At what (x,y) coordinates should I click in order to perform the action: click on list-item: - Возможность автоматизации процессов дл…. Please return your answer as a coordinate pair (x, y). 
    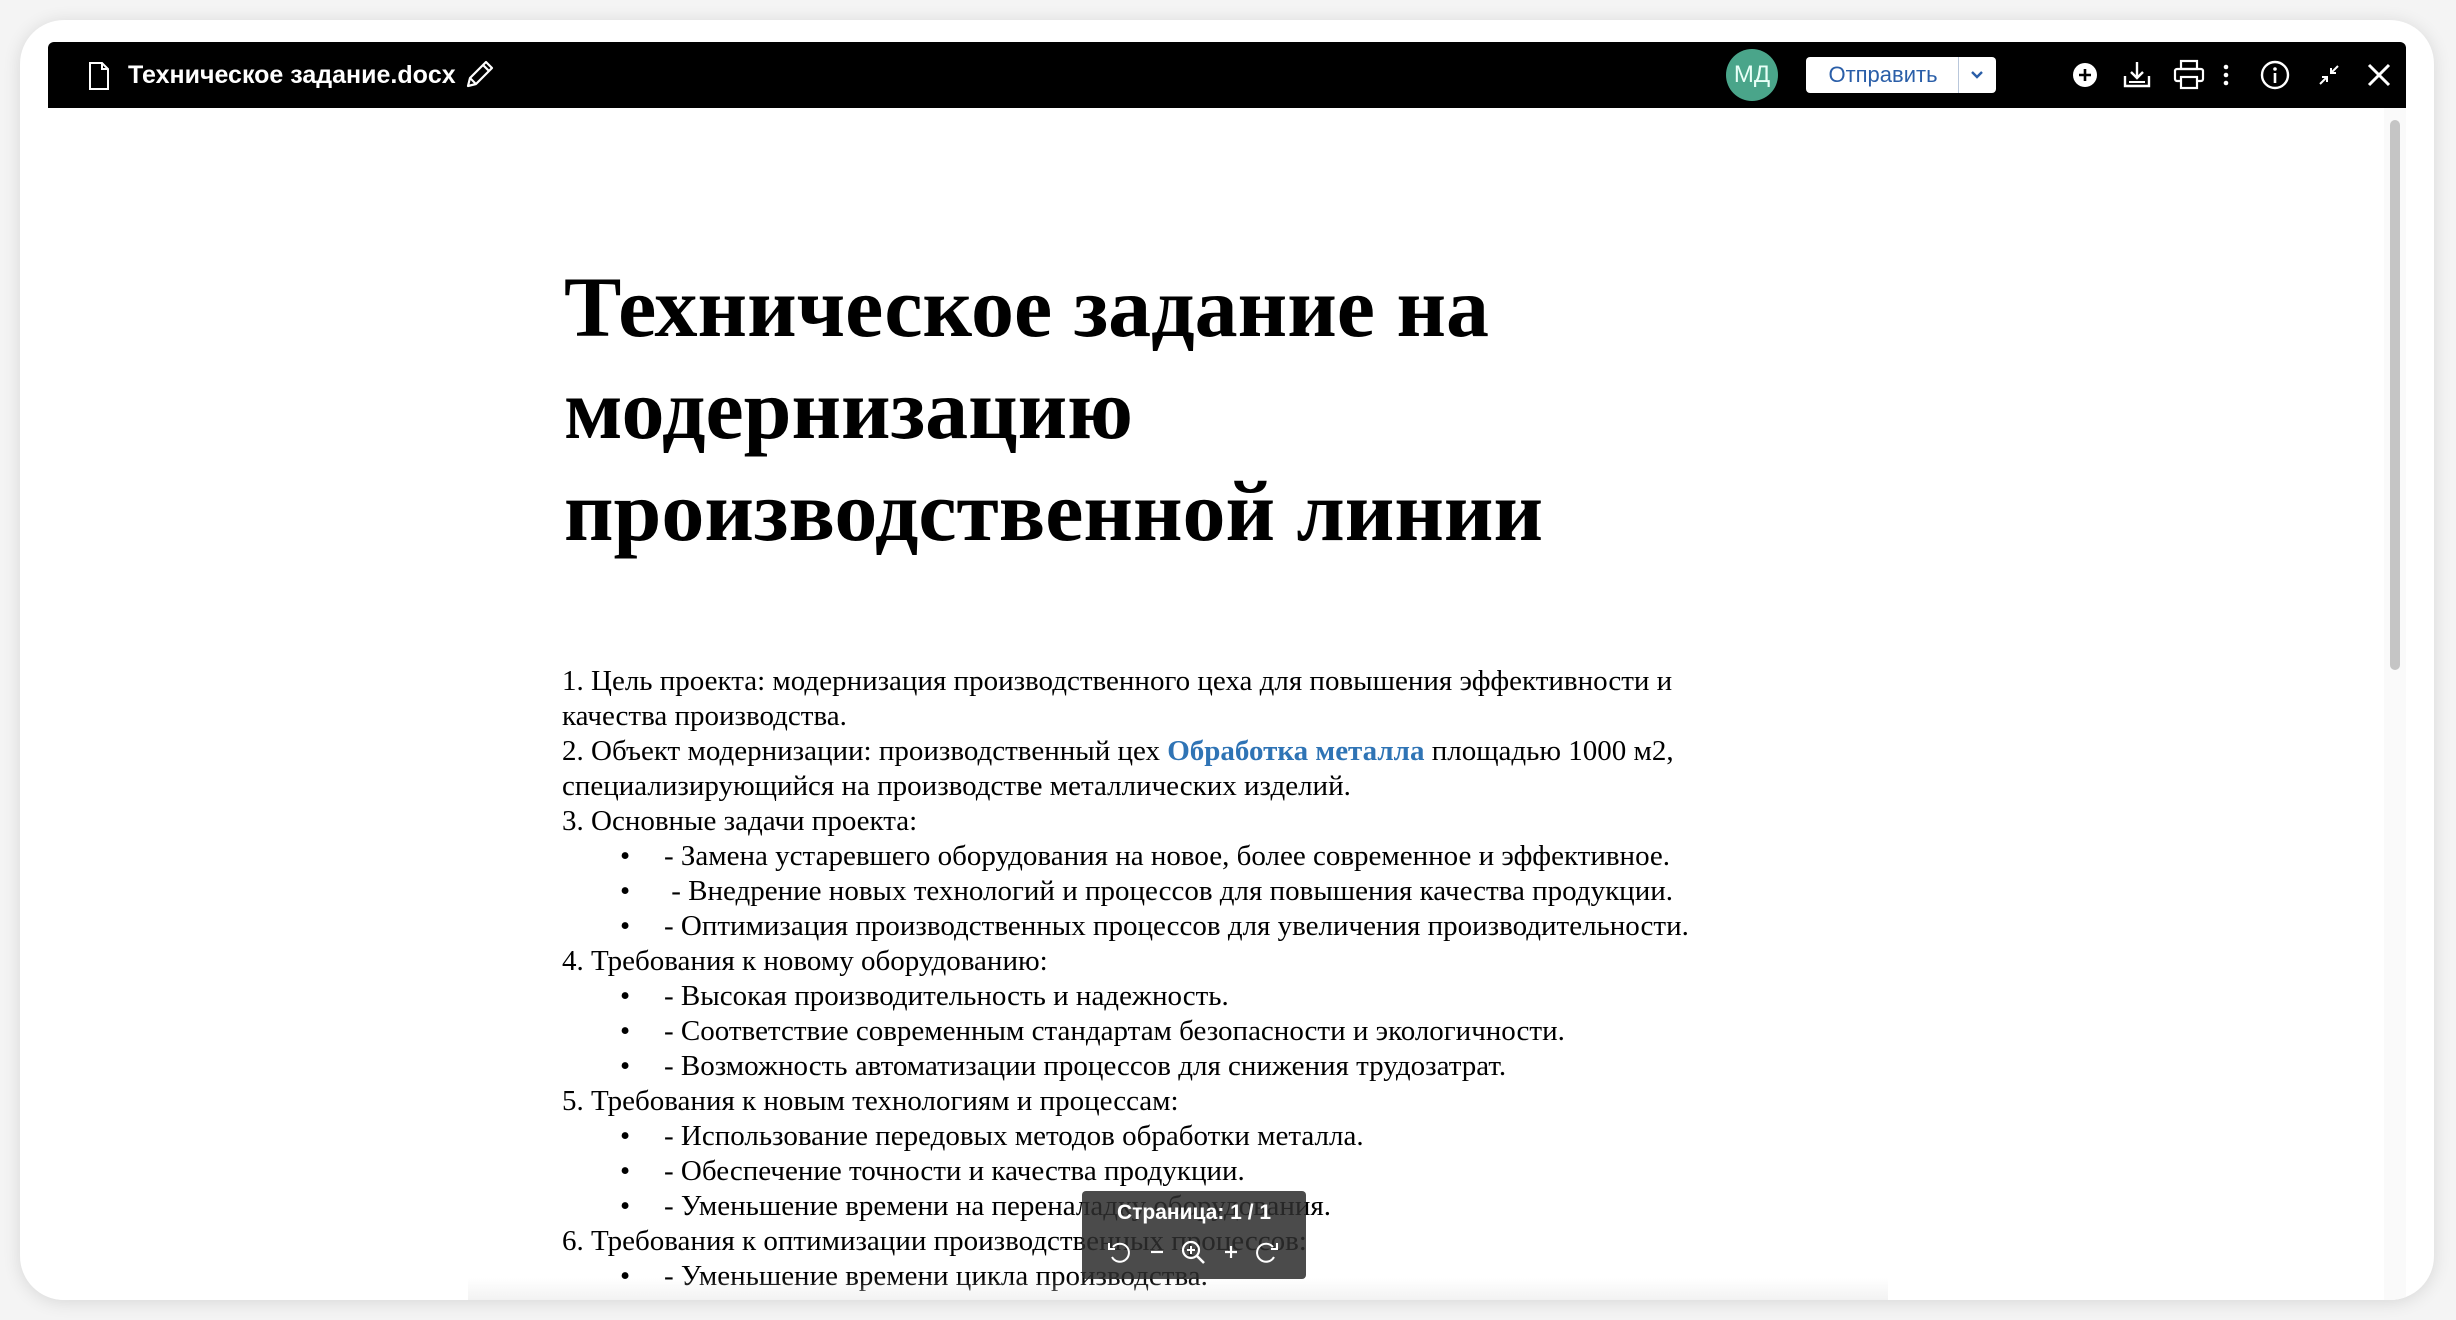
    Looking at the image, I should click on (1212, 1066).